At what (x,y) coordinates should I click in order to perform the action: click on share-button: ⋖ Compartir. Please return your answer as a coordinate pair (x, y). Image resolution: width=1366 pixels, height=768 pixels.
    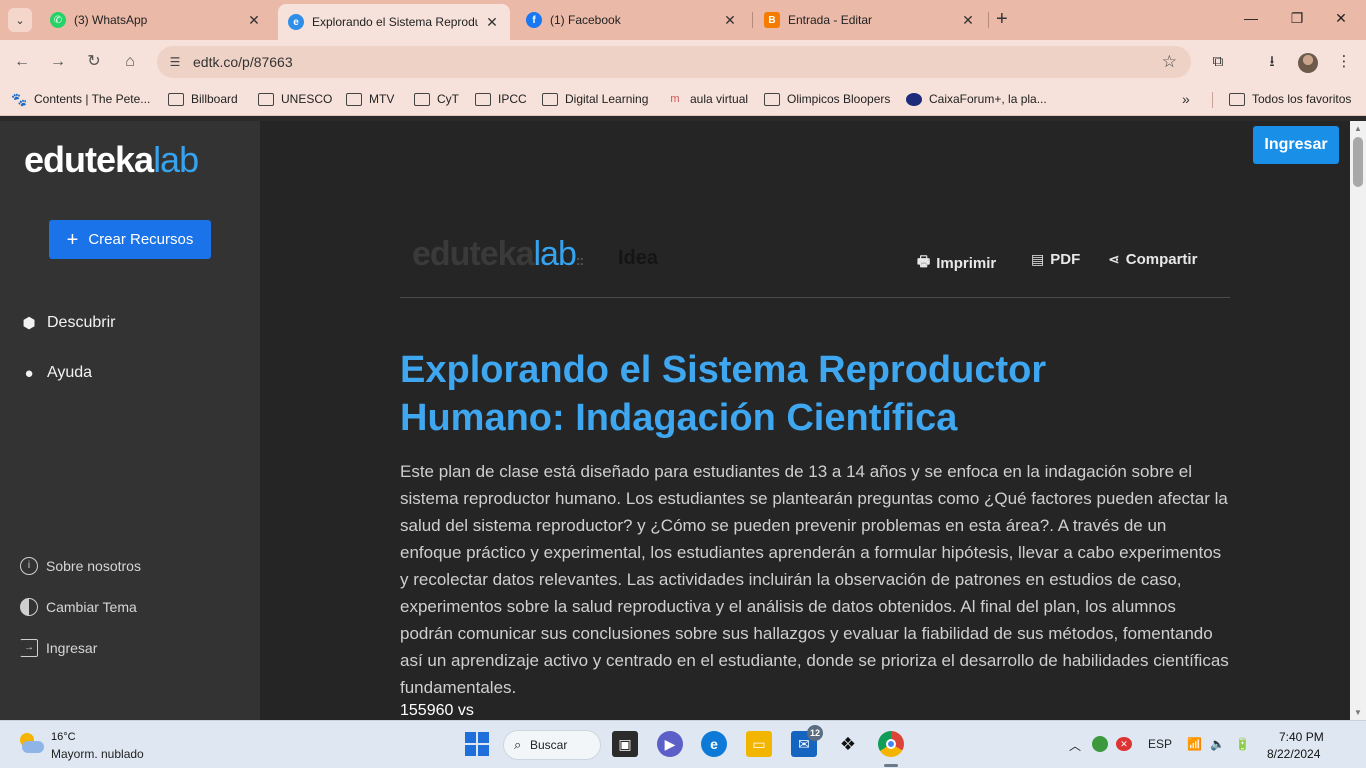
    Looking at the image, I should click on (1152, 259).